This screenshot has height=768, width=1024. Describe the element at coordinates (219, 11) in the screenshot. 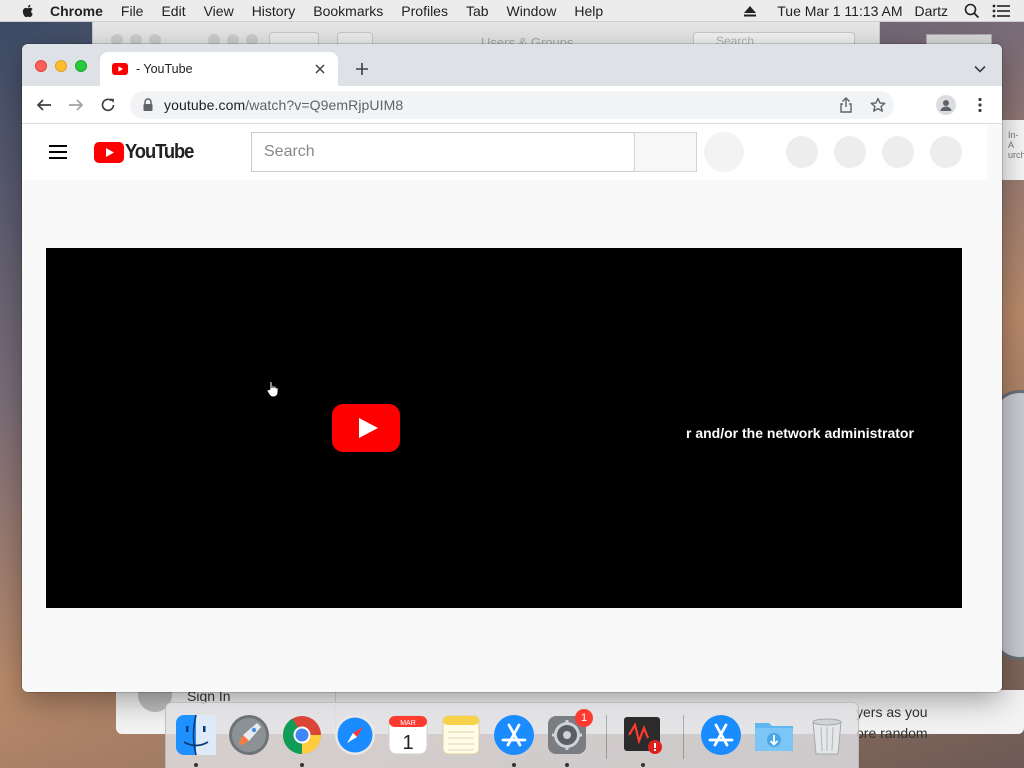

I see `menu-view: View` at that location.